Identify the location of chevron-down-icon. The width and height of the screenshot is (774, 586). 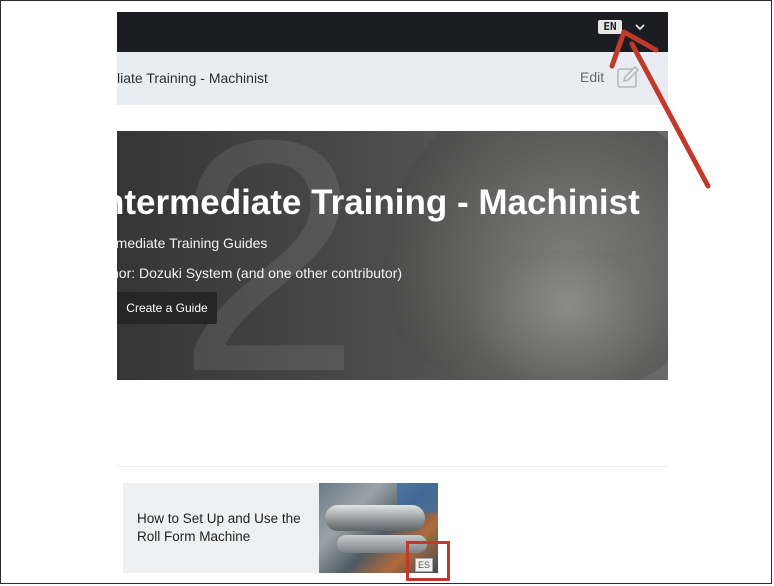
(640, 27).